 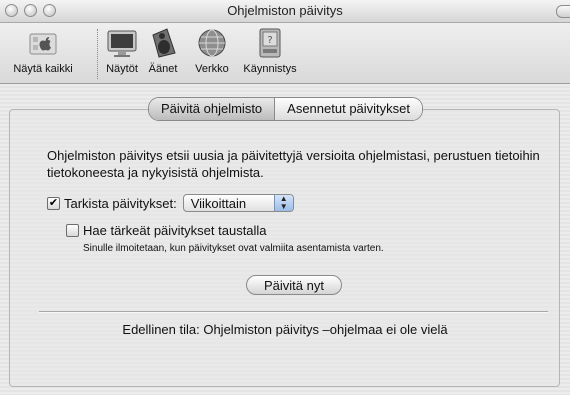 I want to click on hard-disk-icon: ?, so click(x=270, y=43).